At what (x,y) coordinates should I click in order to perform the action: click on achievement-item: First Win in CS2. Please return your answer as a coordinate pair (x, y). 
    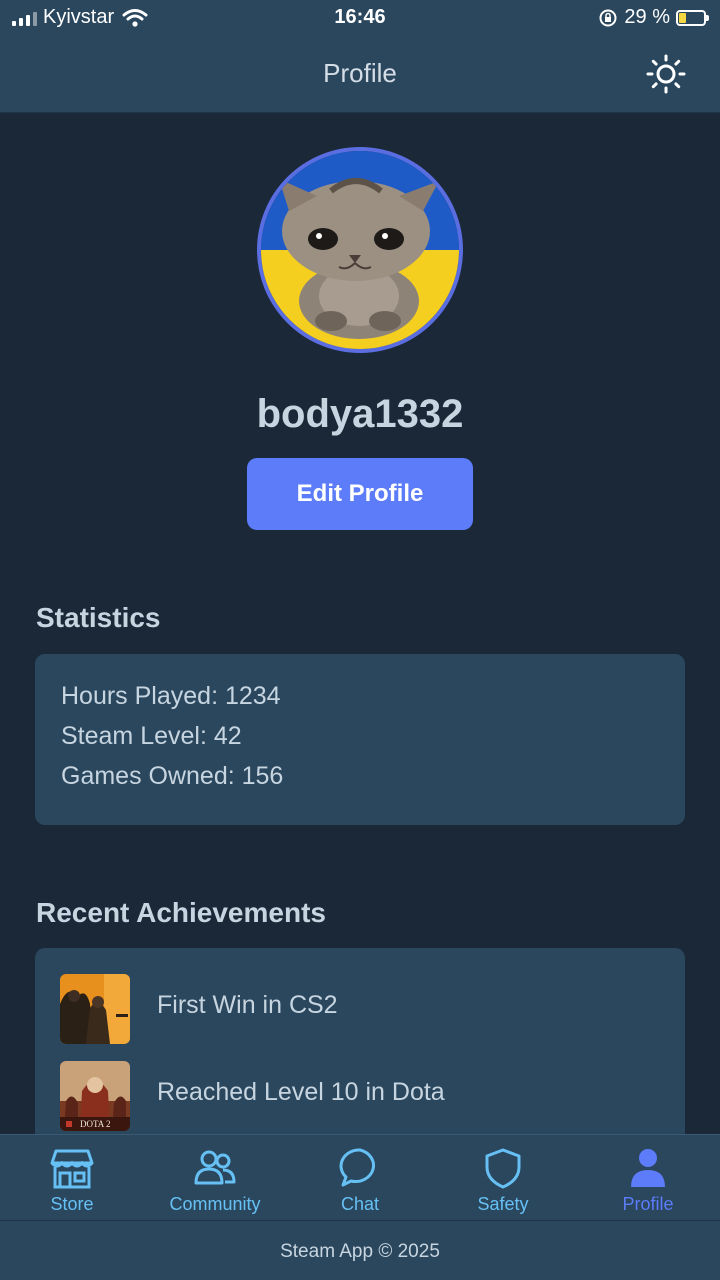
    Looking at the image, I should click on (360, 1009).